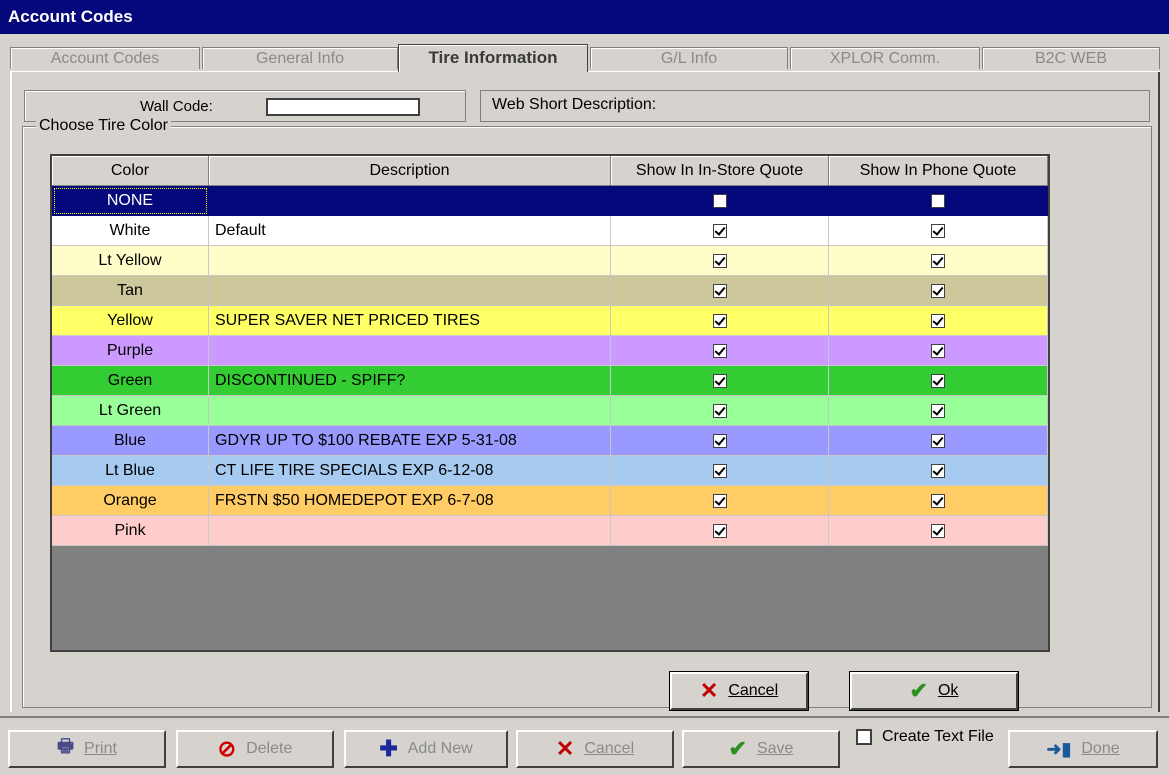 The height and width of the screenshot is (775, 1169). I want to click on create-text-file-checkbox, so click(864, 736).